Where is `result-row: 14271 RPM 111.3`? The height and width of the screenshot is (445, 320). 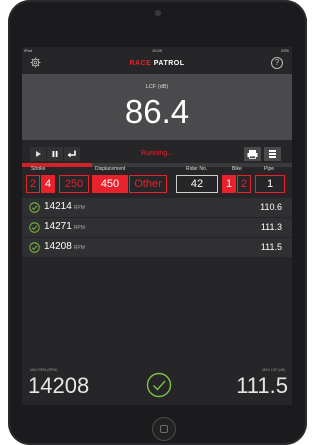
result-row: 14271 RPM 111.3 is located at coordinates (157, 228).